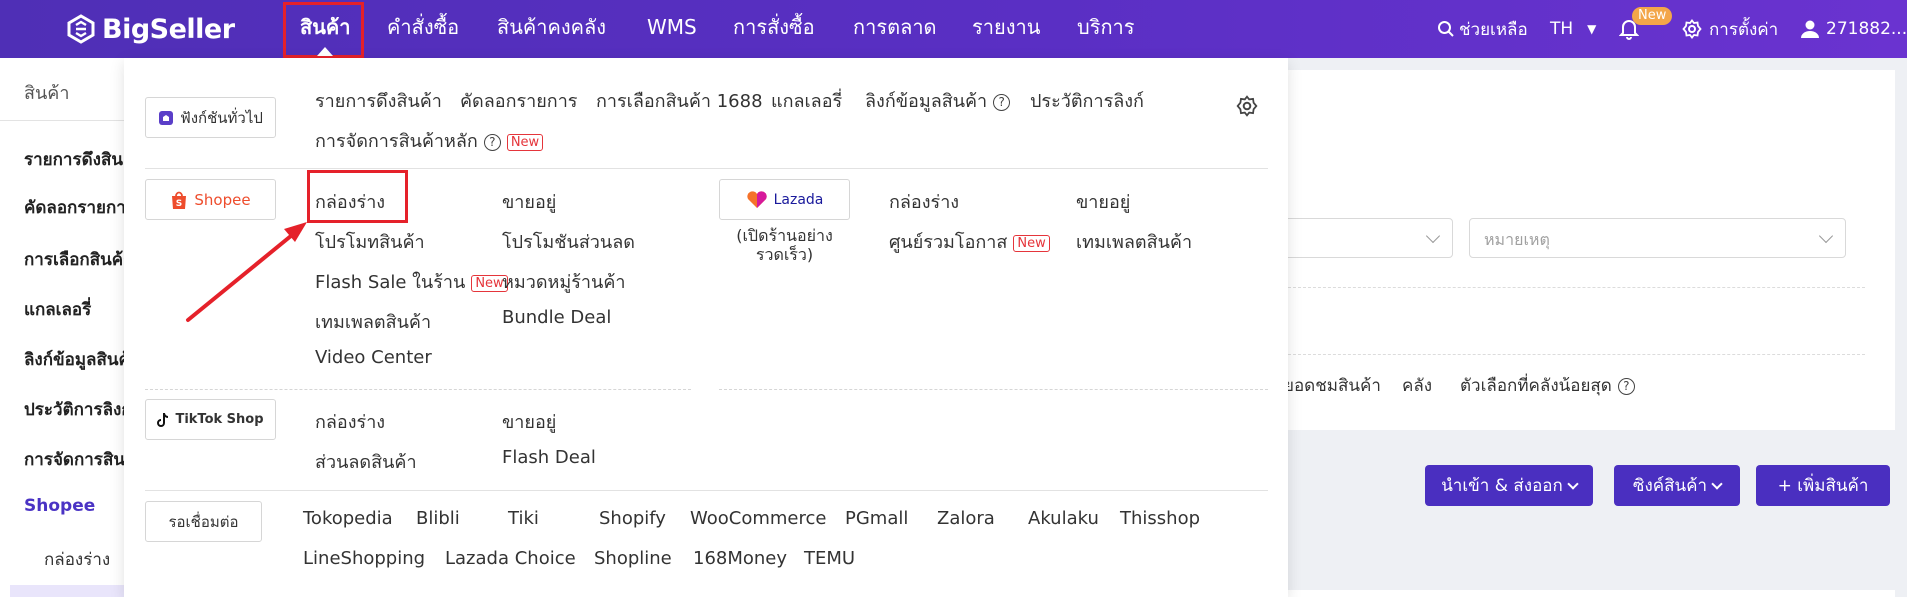  What do you see at coordinates (364, 558) in the screenshot?
I see `platform-lineshopping: LineShopping` at bounding box center [364, 558].